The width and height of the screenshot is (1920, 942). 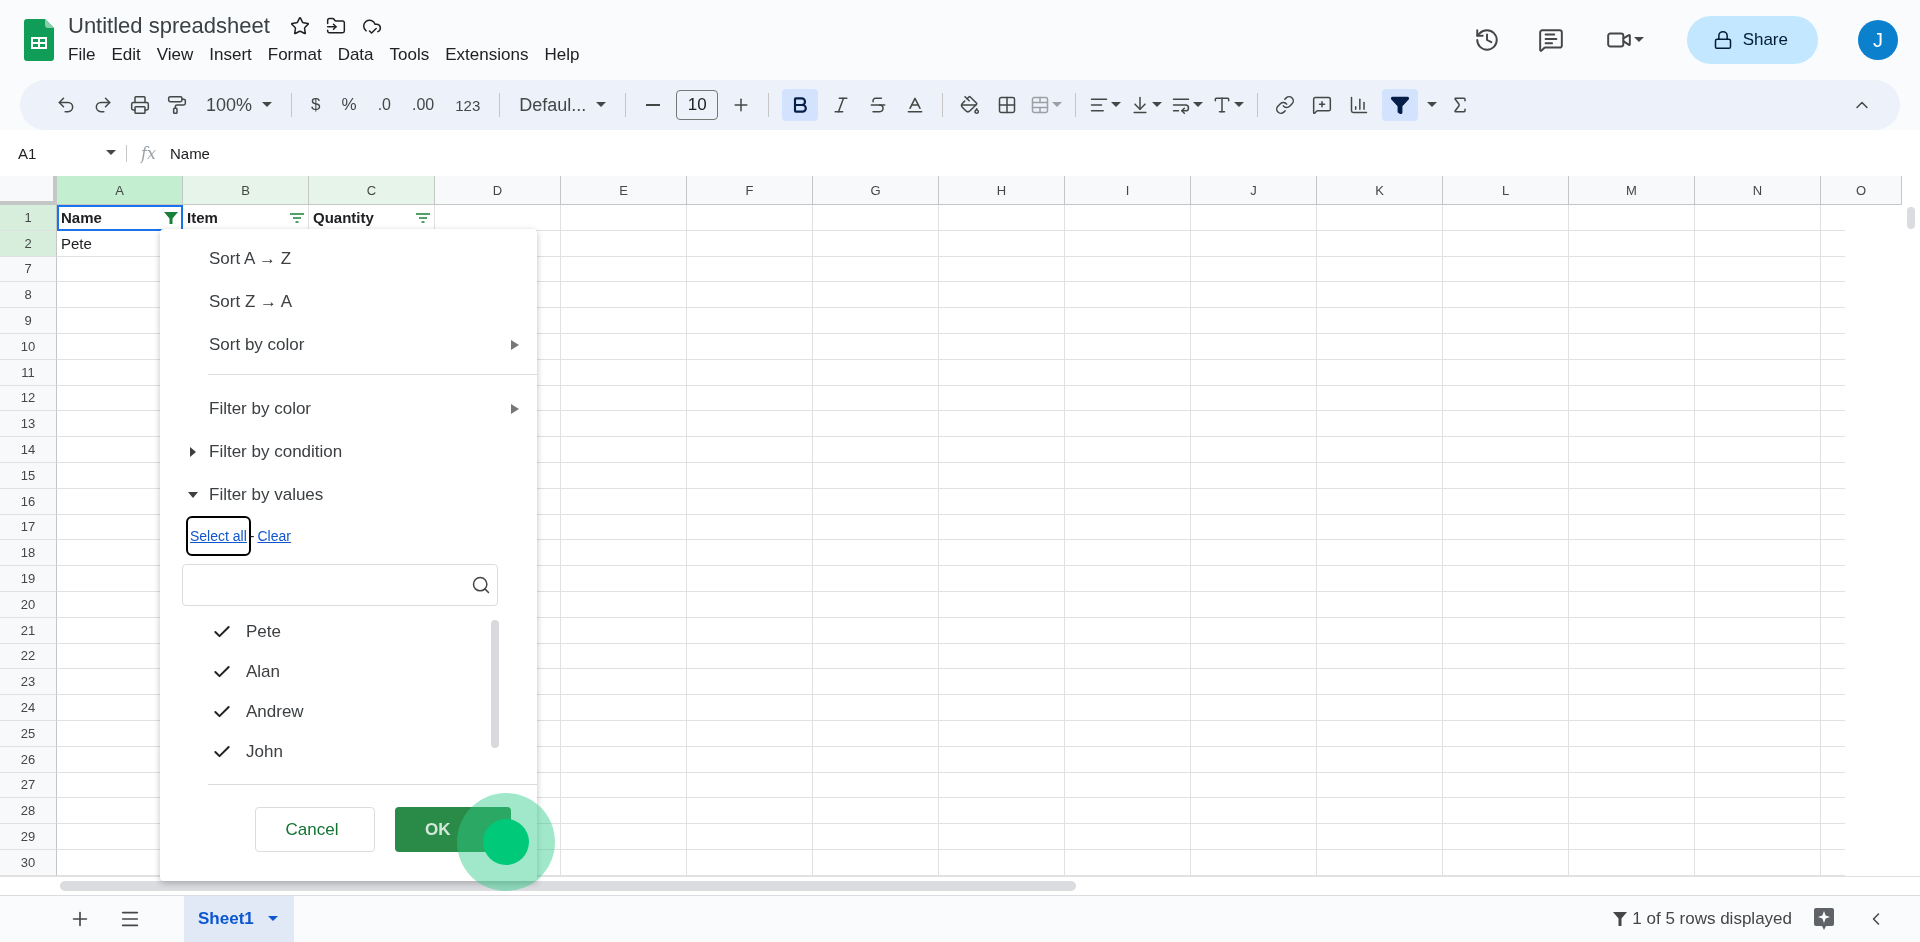 I want to click on cancel-button: Cancel, so click(x=315, y=829).